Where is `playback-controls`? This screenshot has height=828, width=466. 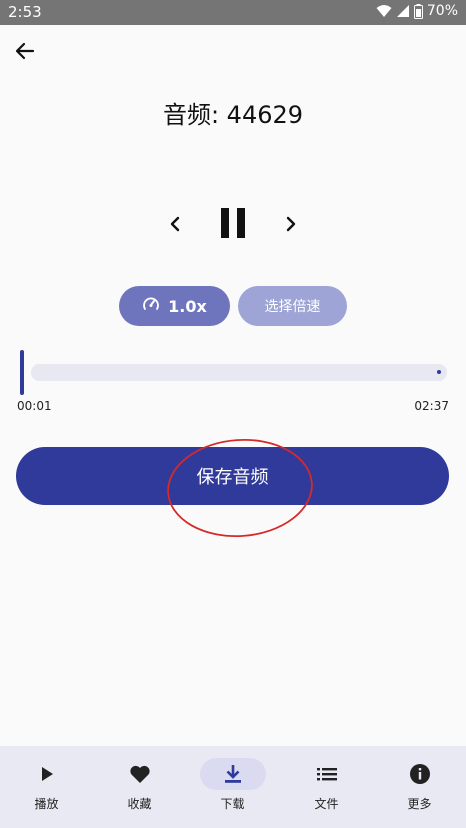 playback-controls is located at coordinates (233, 224).